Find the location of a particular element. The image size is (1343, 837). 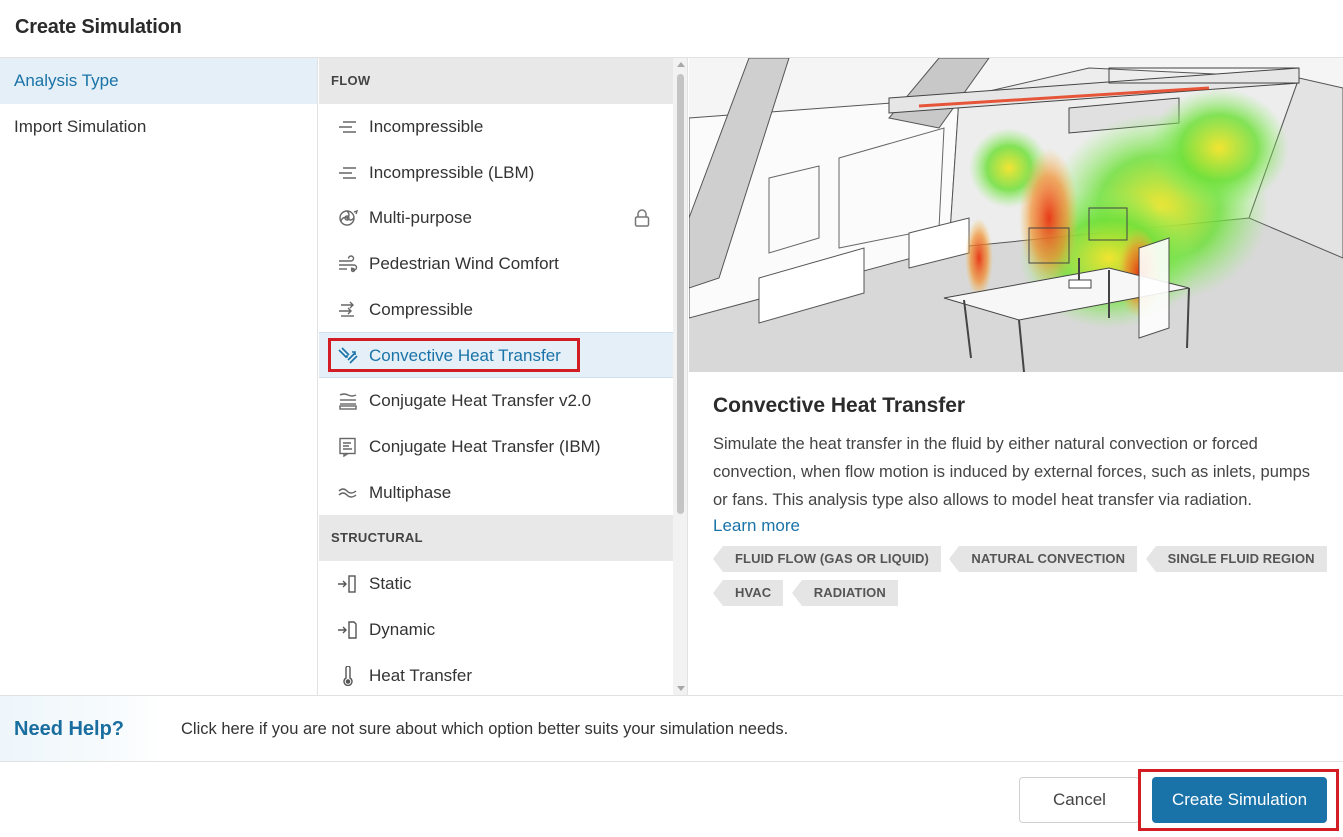

dialog-footer: Cancel Create Simulation is located at coordinates (671, 799).